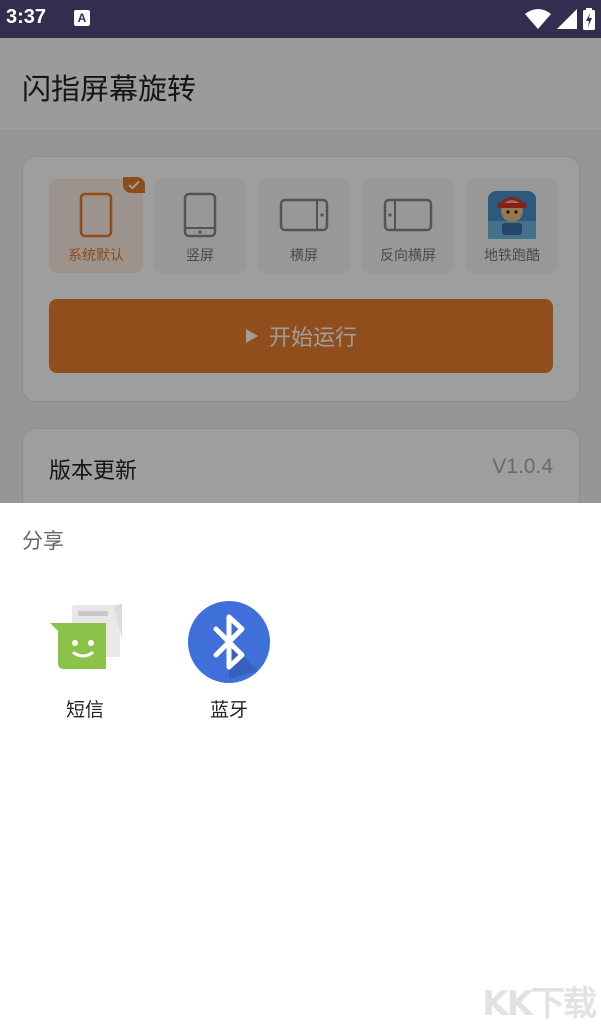  What do you see at coordinates (300, 19) in the screenshot?
I see `status-bar: 3:37 A` at bounding box center [300, 19].